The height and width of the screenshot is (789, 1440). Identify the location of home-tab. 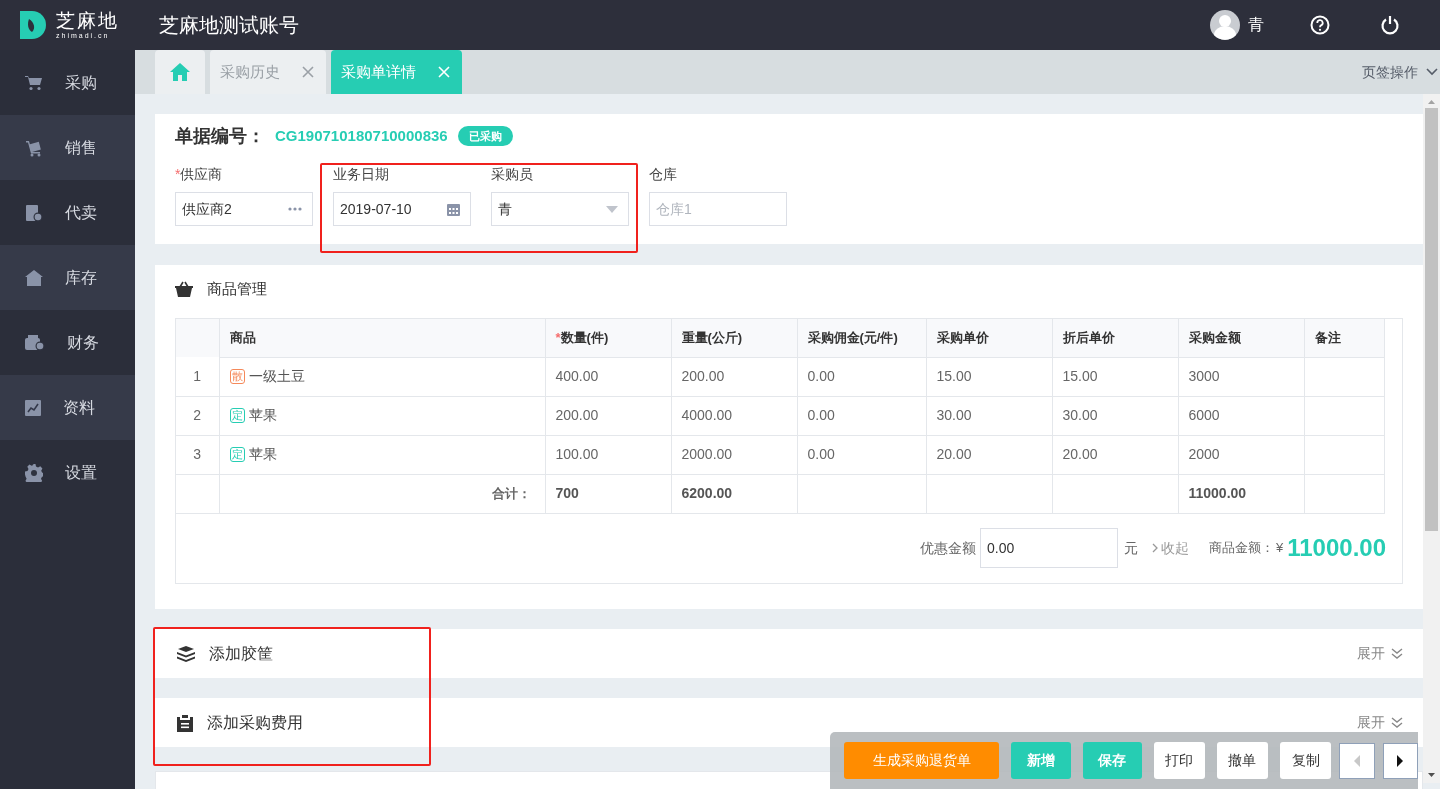
(180, 72).